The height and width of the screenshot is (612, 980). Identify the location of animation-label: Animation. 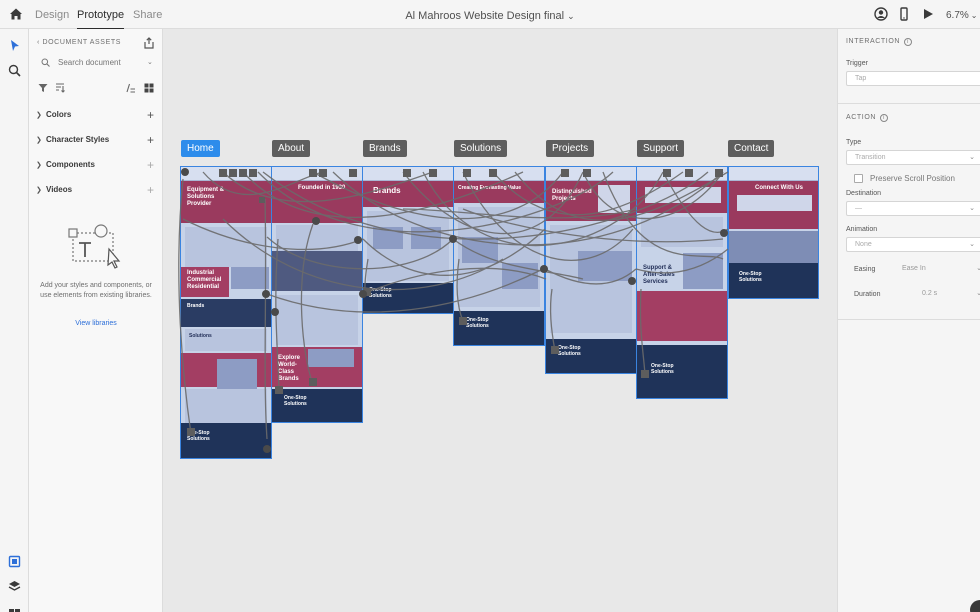
(862, 229).